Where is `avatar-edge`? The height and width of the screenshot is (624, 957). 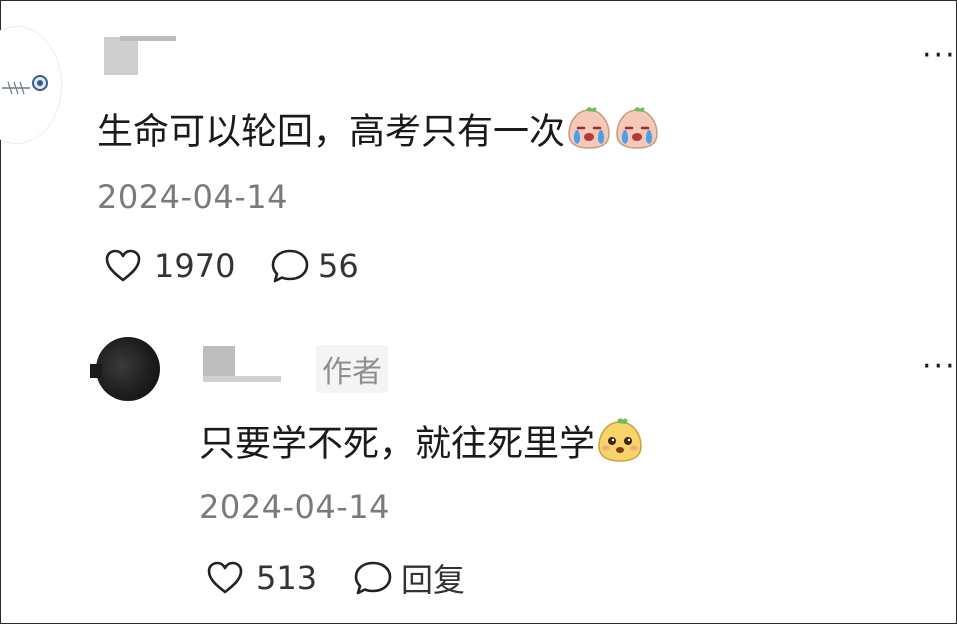
avatar-edge is located at coordinates (96, 371).